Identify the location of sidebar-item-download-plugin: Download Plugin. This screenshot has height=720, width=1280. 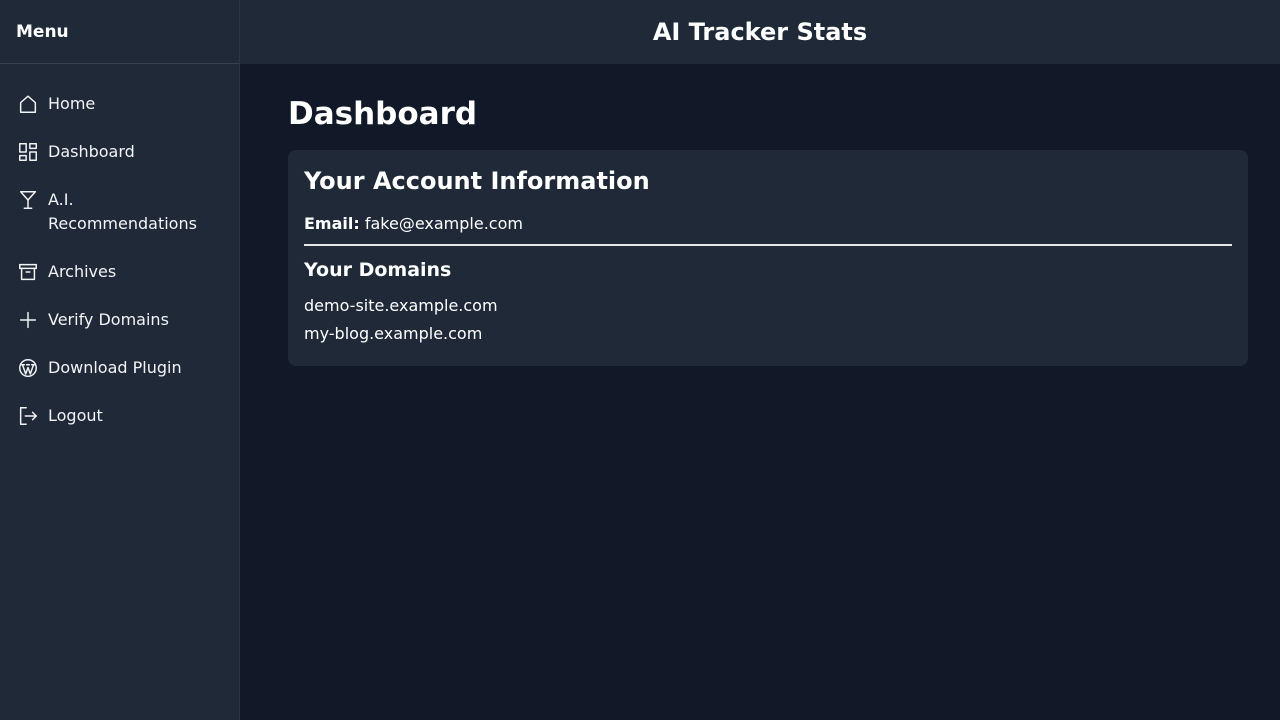
(119, 368).